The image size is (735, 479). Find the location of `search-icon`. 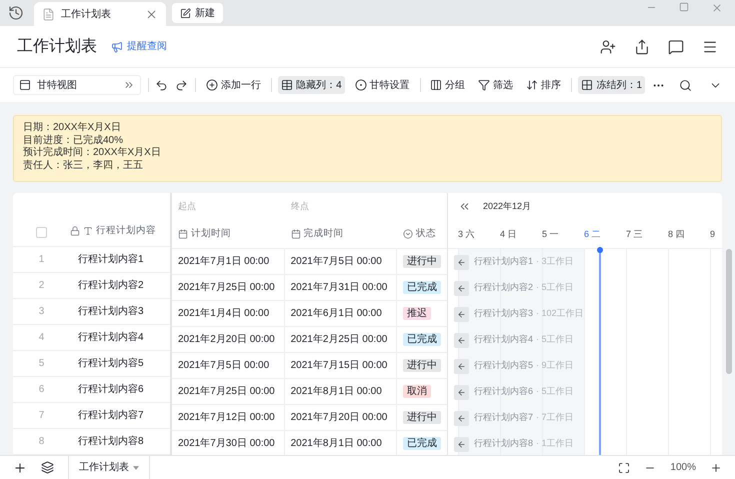

search-icon is located at coordinates (685, 85).